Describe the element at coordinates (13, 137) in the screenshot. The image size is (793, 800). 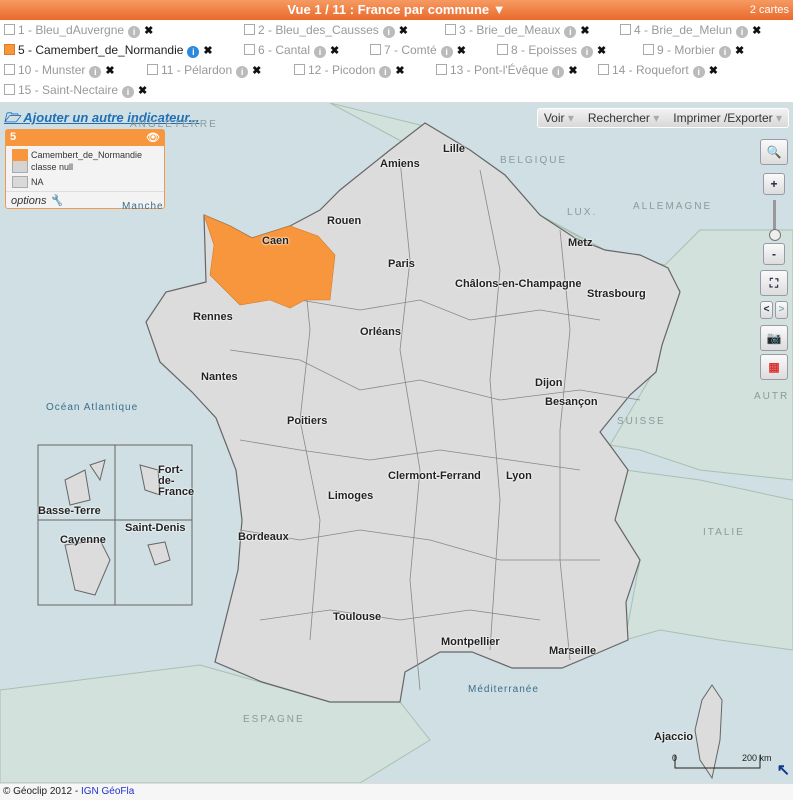
I see `legend-number: 5` at that location.